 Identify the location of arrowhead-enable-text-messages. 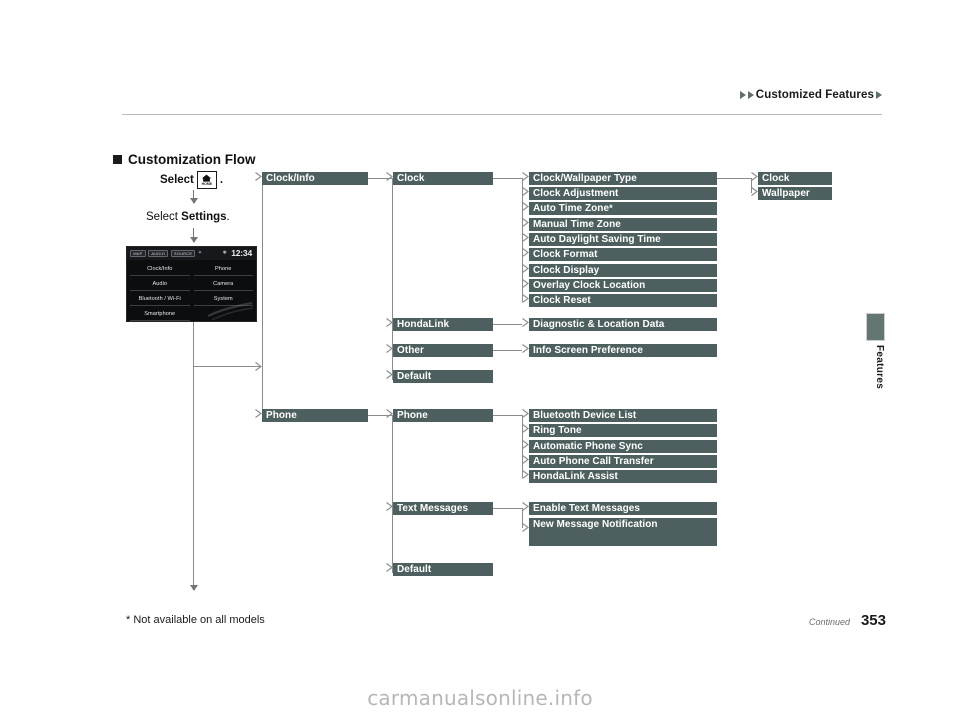
(525, 506).